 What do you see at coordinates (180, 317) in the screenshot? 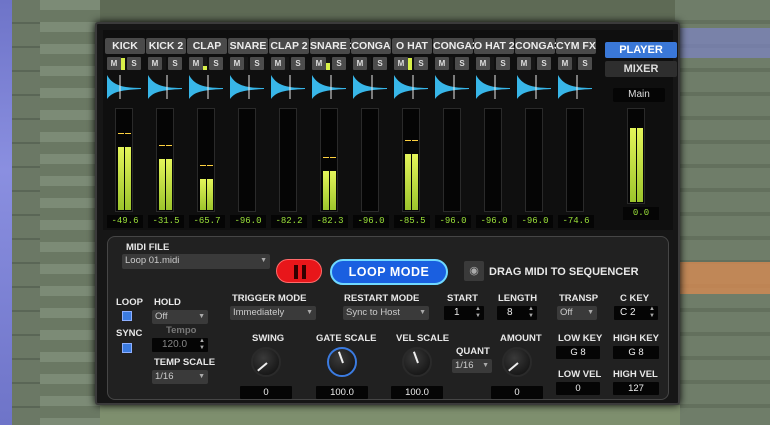
I see `hold-dropdown: Off ▼` at bounding box center [180, 317].